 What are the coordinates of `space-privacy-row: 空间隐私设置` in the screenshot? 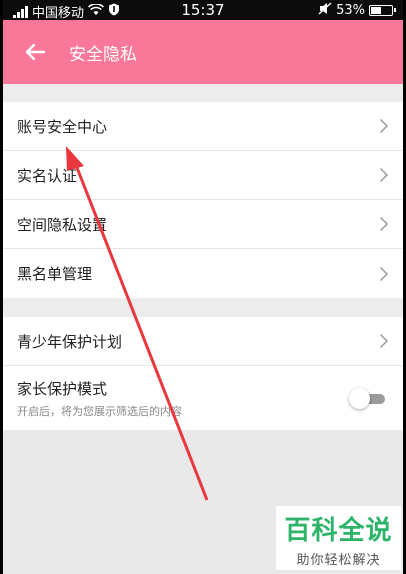 It's located at (203, 224).